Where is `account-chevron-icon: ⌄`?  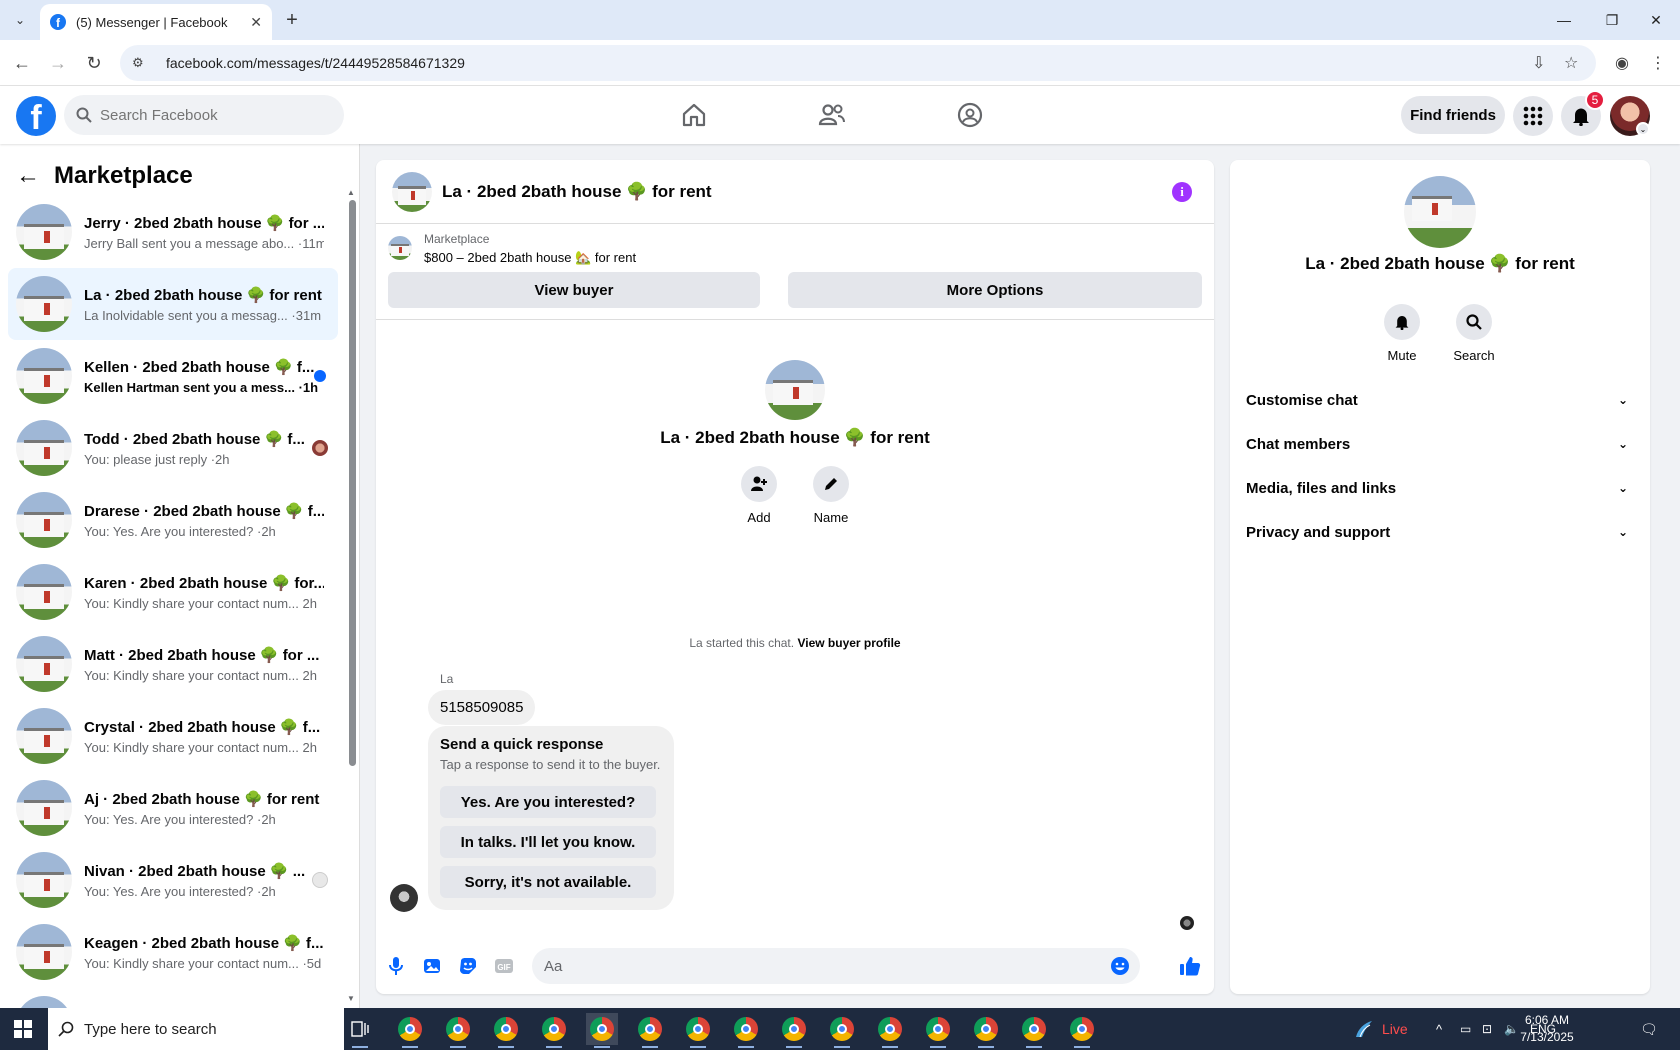 account-chevron-icon: ⌄ is located at coordinates (1643, 129).